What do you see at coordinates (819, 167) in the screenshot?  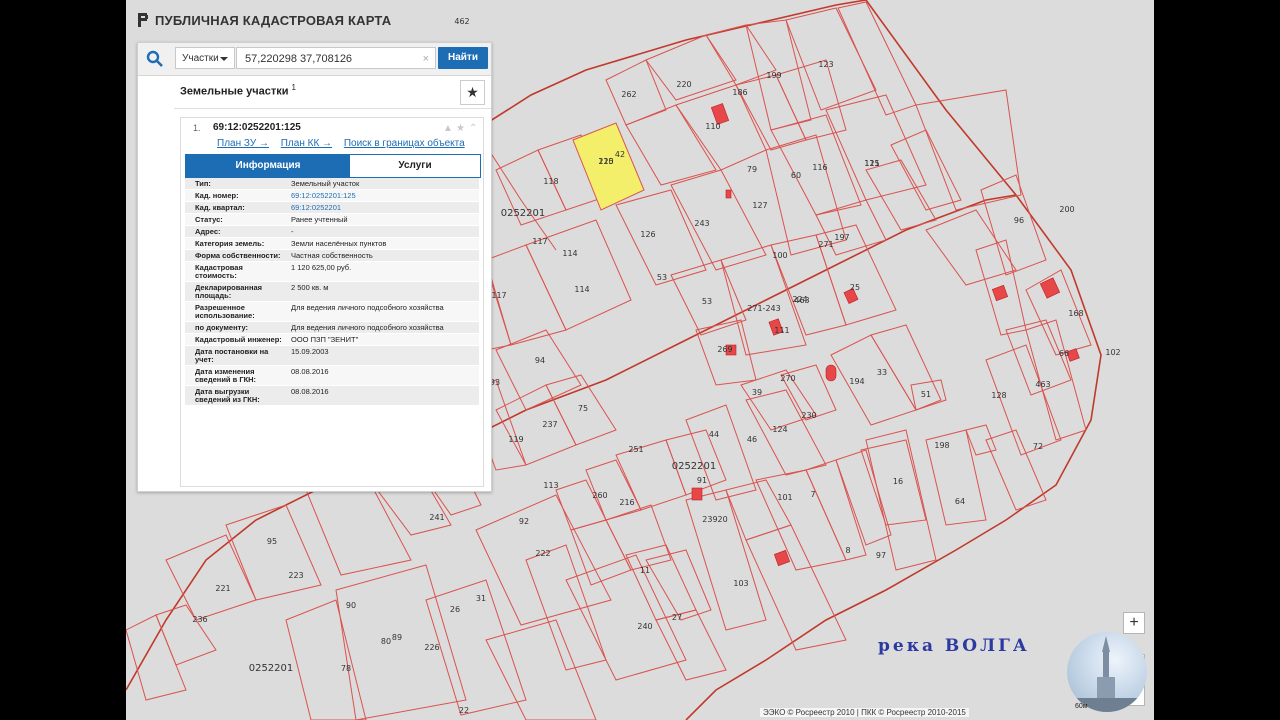 I see `parcel-label: 116` at bounding box center [819, 167].